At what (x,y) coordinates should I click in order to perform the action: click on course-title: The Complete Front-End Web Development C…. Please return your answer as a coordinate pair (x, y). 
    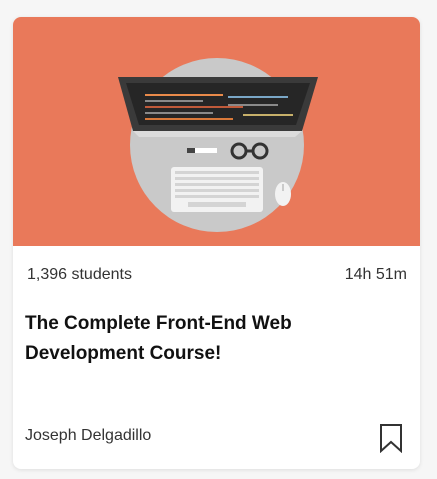
    Looking at the image, I should click on (210, 339).